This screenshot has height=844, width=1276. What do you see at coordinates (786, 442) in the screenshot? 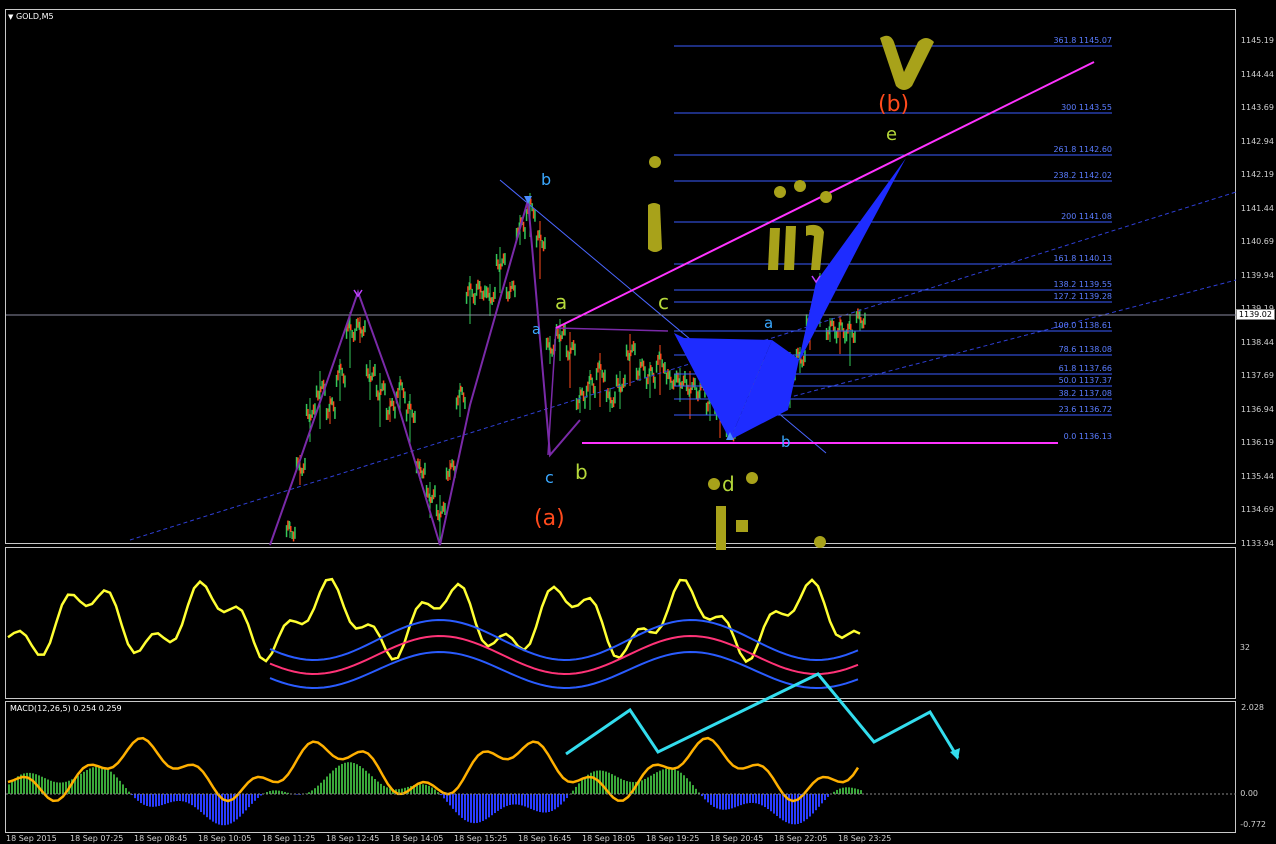
I see `wave-label-b-blue2: b` at bounding box center [786, 442].